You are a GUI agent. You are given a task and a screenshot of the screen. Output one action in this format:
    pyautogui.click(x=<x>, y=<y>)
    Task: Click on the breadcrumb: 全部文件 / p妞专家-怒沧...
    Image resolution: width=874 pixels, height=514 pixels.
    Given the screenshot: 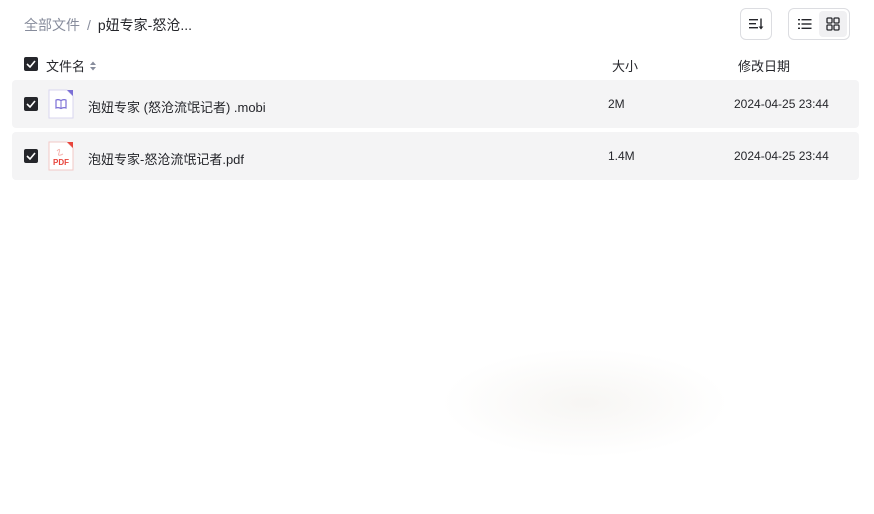 What is the action you would take?
    pyautogui.click(x=108, y=25)
    